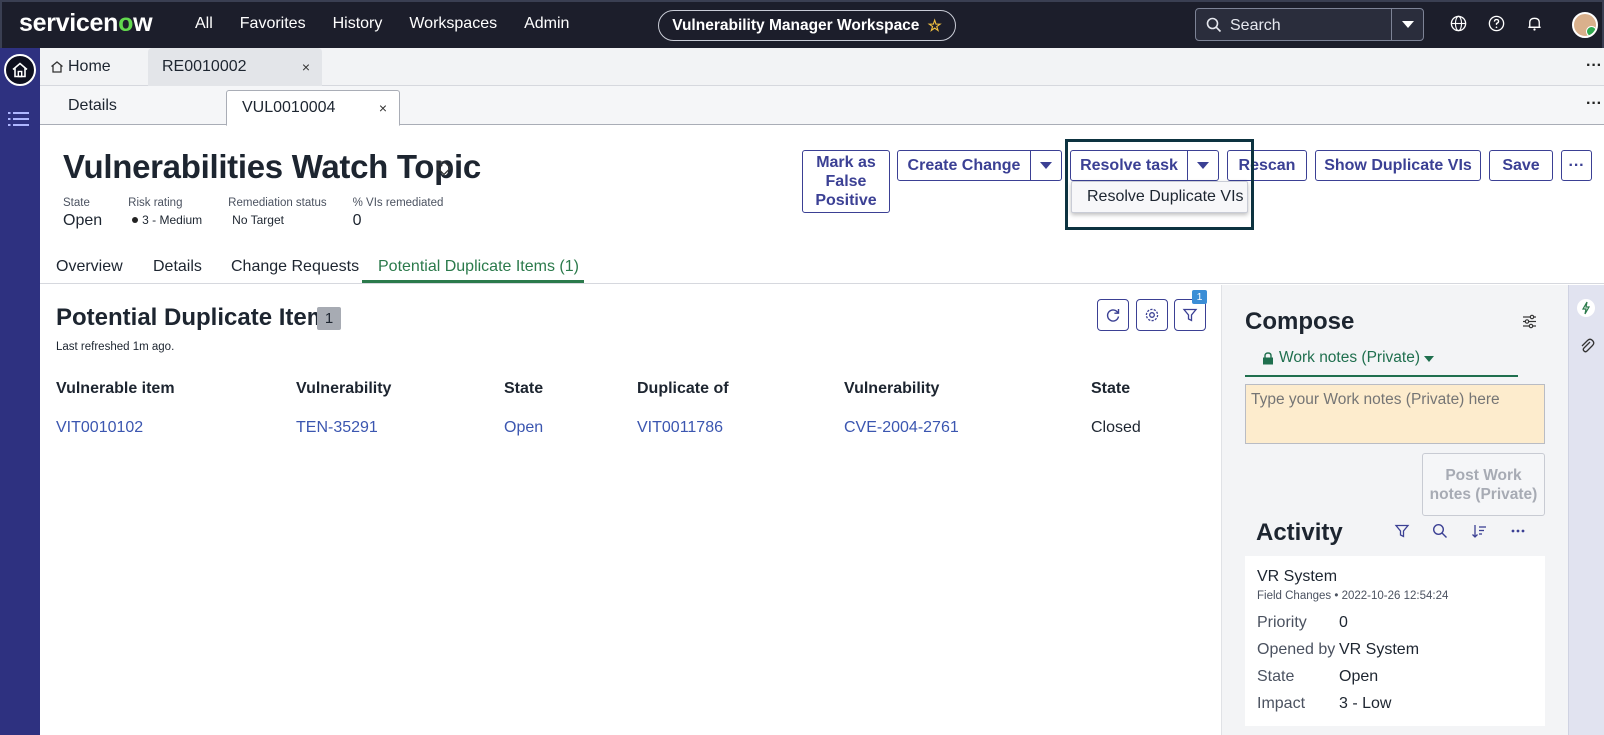 This screenshot has width=1604, height=735. I want to click on tab-vul0010004: VUL0010004 ×, so click(313, 108).